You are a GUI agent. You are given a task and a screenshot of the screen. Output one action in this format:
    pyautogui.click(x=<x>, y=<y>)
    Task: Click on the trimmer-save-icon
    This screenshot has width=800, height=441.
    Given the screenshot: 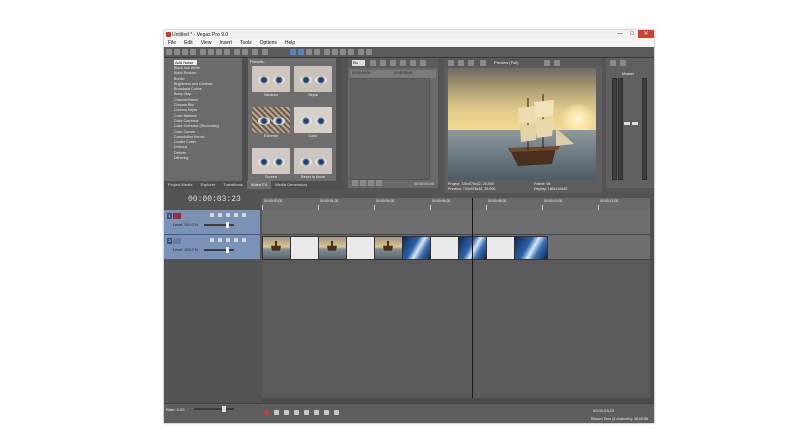 What is the action you would take?
    pyautogui.click(x=383, y=63)
    